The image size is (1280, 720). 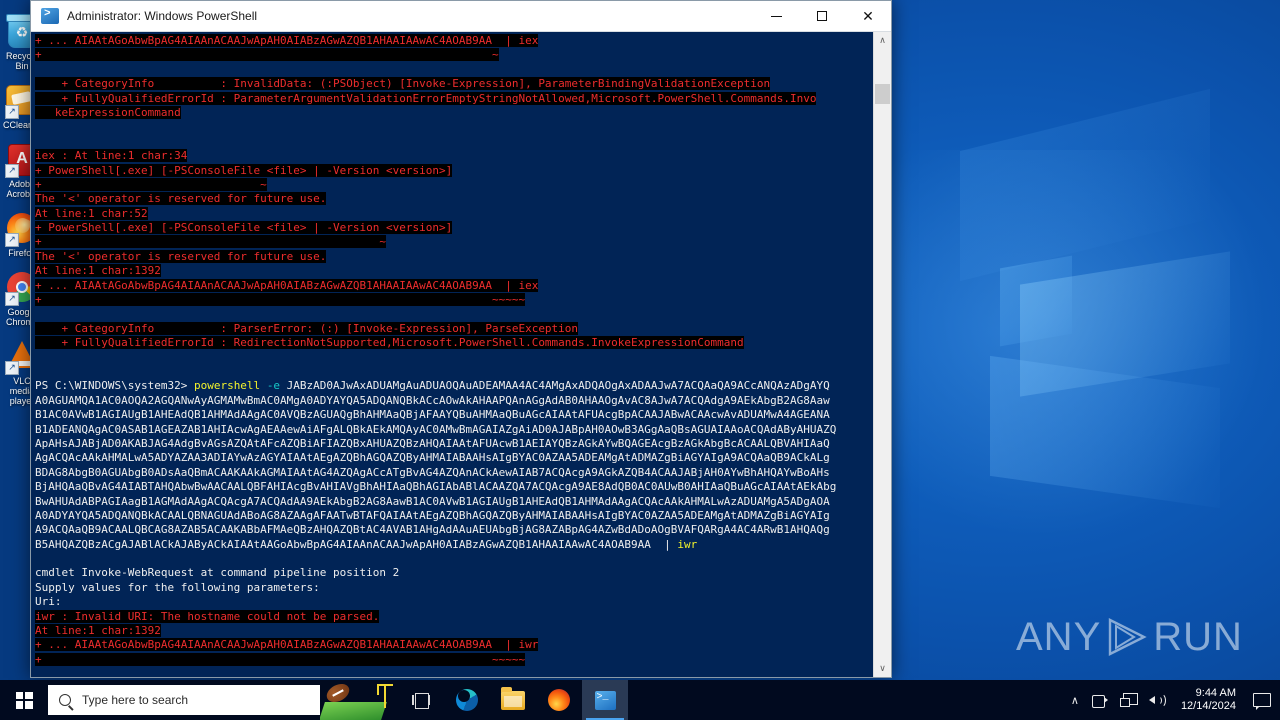 I want to click on taskbar-item-microsoft-edge, so click(x=467, y=700).